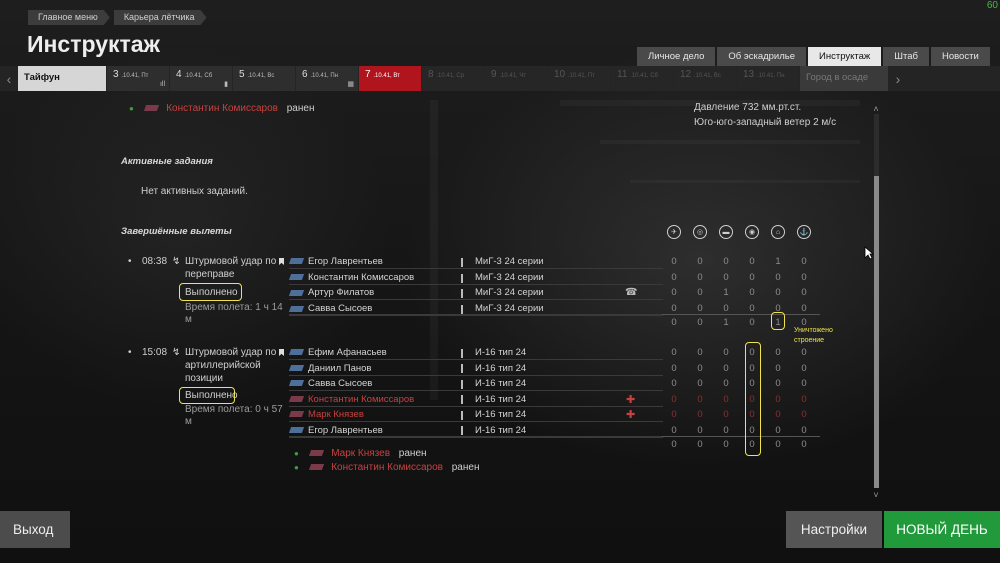  Describe the element at coordinates (465, 467) in the screenshot. I see `wounded-status: ранен` at that location.